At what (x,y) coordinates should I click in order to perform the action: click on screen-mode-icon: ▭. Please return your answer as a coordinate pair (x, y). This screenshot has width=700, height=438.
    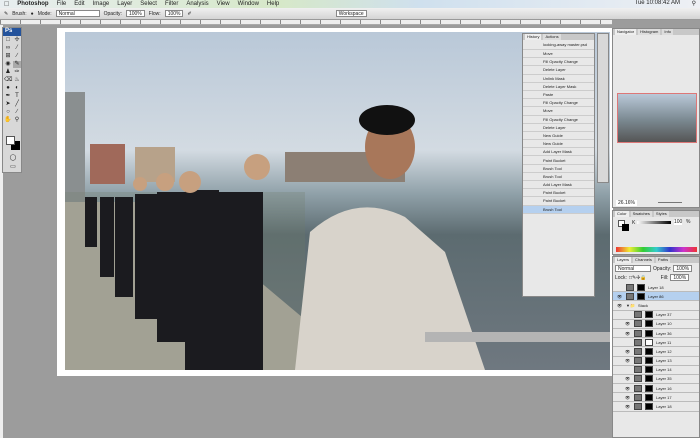
    Looking at the image, I should click on (13, 167).